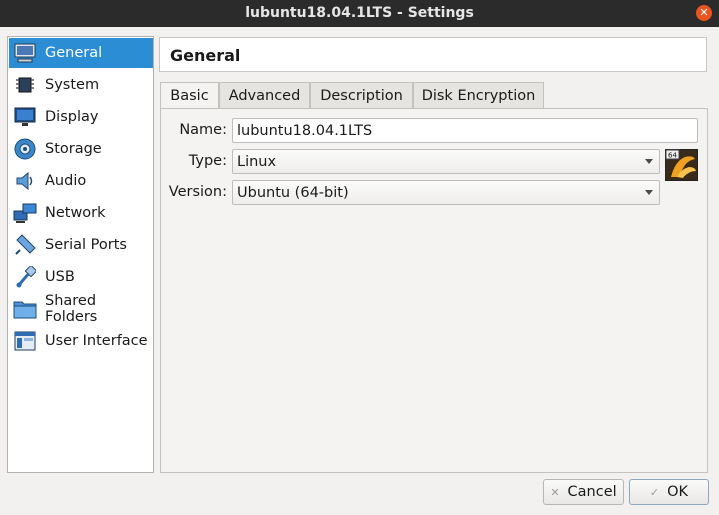 The image size is (719, 515). Describe the element at coordinates (672, 156) in the screenshot. I see `os-badge-text: 64` at that location.